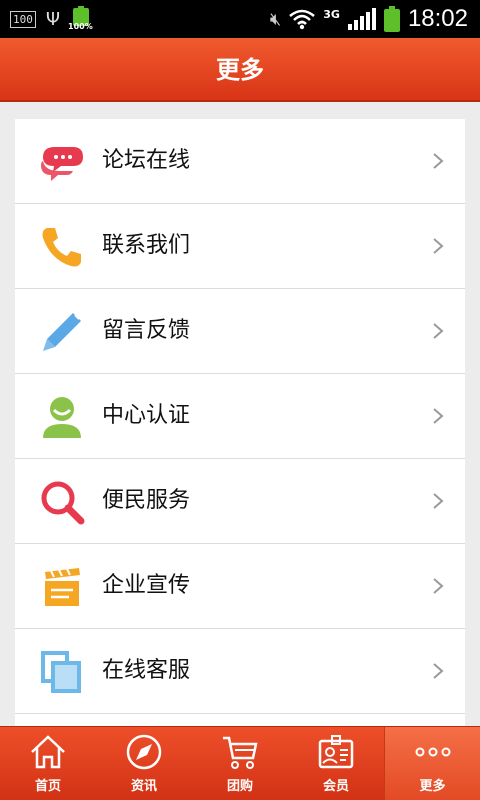  I want to click on status-bar: 100 Ψ 100% 🔇︎ 3G 18:02, so click(240, 19).